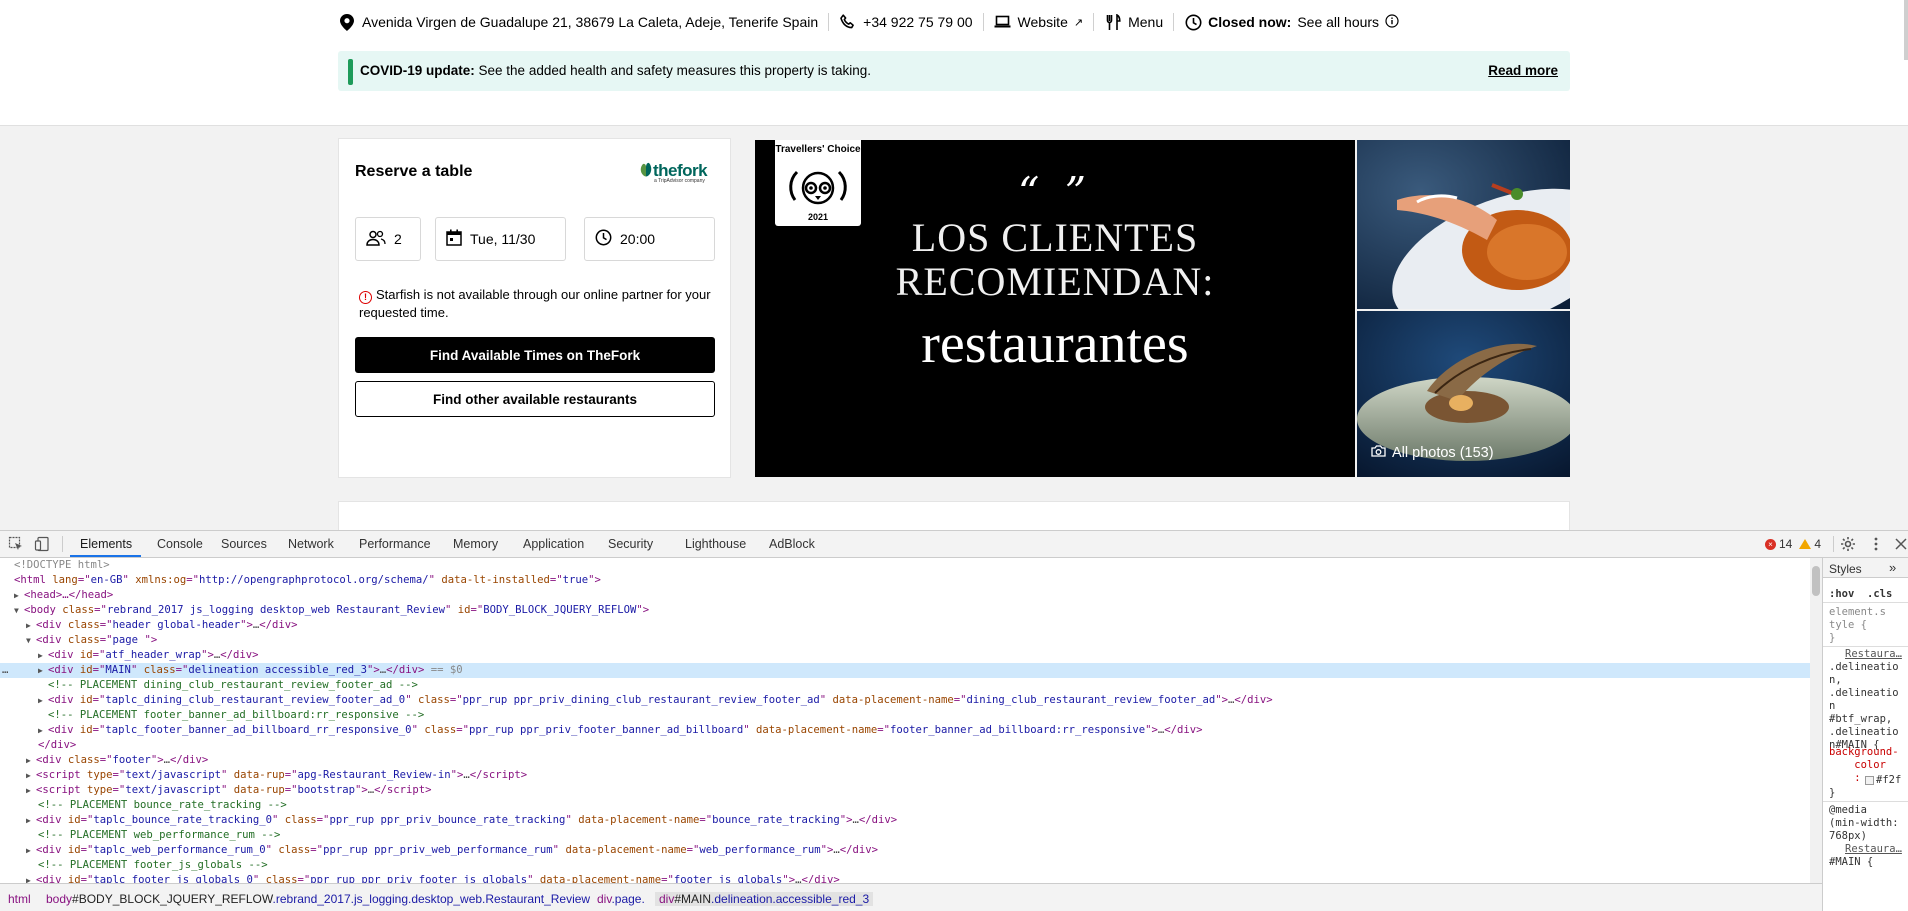 The image size is (1908, 911). What do you see at coordinates (1879, 594) in the screenshot?
I see `class-toggle: .cls` at bounding box center [1879, 594].